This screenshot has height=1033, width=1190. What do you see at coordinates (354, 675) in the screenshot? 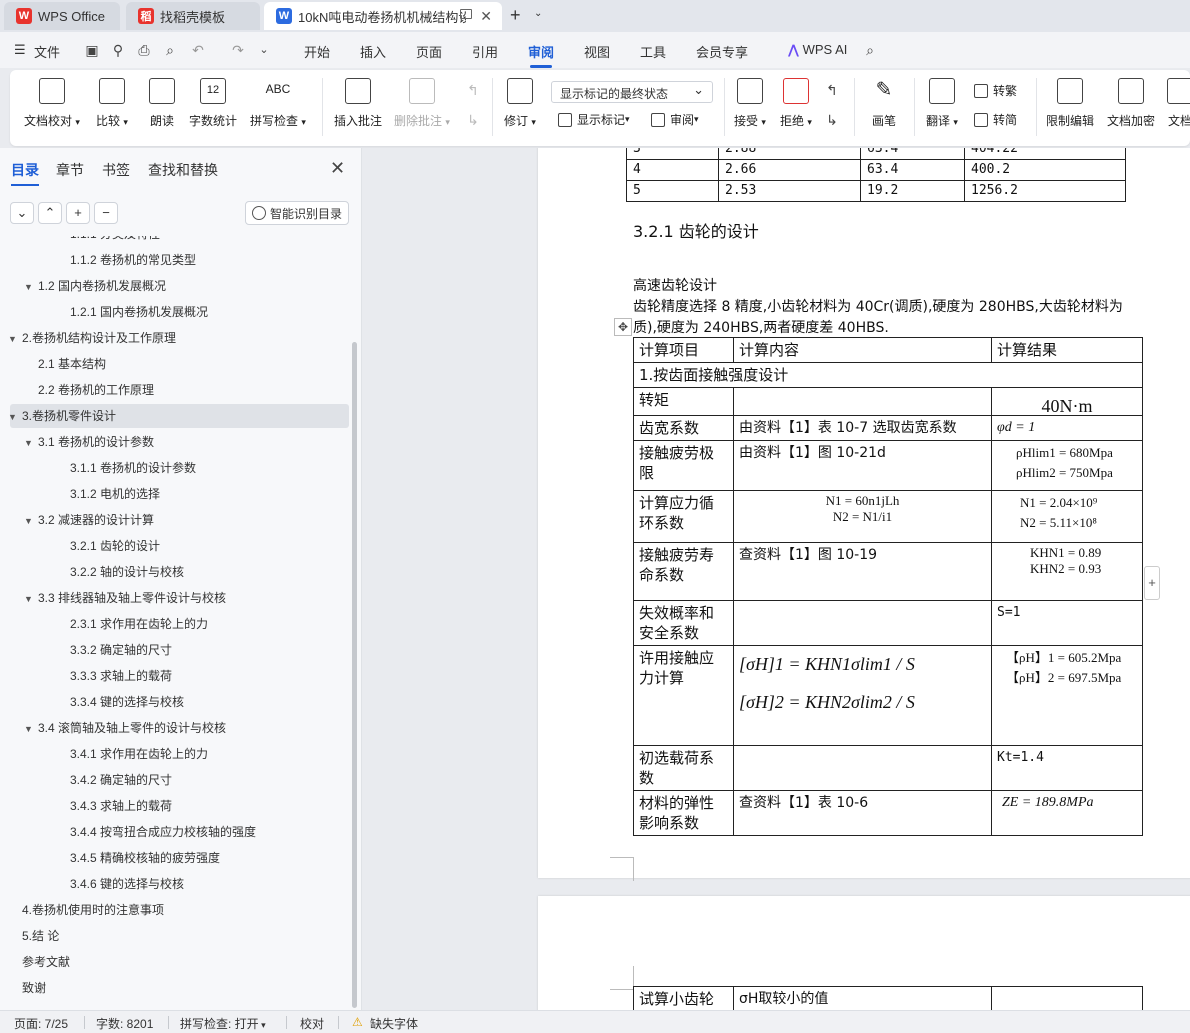
I see `nav-scrollbar` at bounding box center [354, 675].